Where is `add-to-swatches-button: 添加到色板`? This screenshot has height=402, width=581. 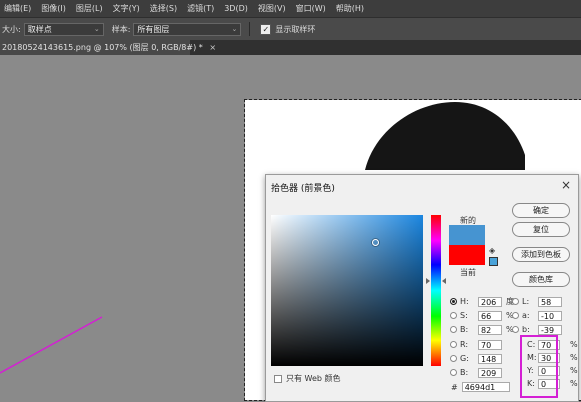
add-to-swatches-button: 添加到色板 is located at coordinates (541, 254).